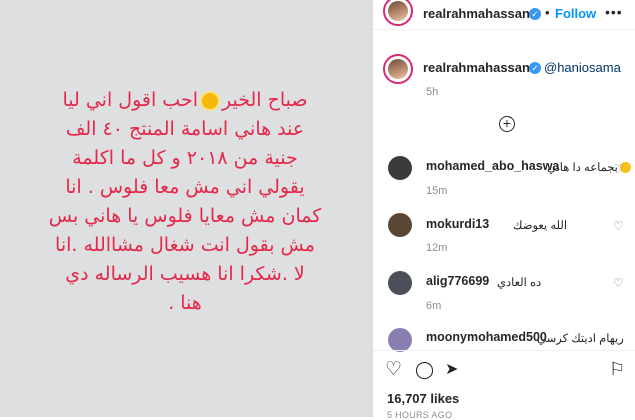 The width and height of the screenshot is (635, 420). What do you see at coordinates (451, 370) in the screenshot?
I see `share-icon: ➤` at bounding box center [451, 370].